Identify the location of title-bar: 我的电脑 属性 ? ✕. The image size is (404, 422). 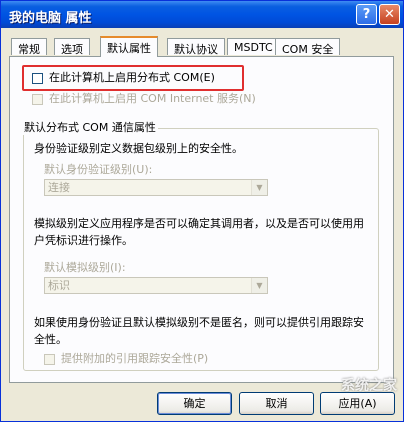
(202, 14).